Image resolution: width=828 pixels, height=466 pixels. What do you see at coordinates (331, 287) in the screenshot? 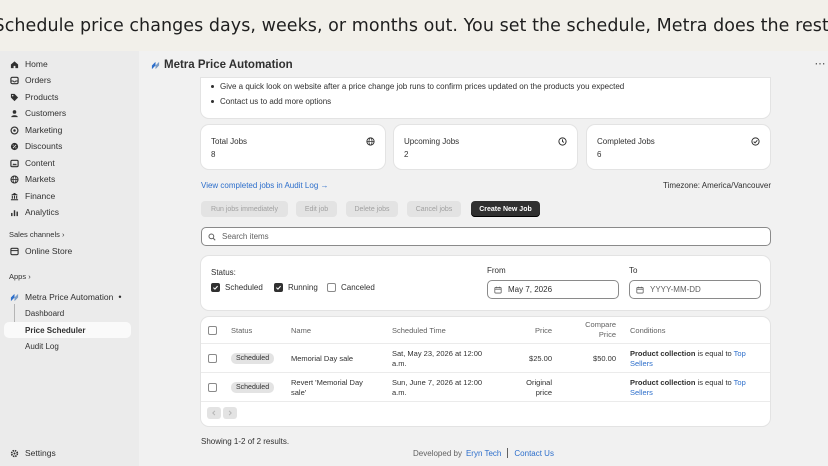
I see `checkbox-empty-icon` at bounding box center [331, 287].